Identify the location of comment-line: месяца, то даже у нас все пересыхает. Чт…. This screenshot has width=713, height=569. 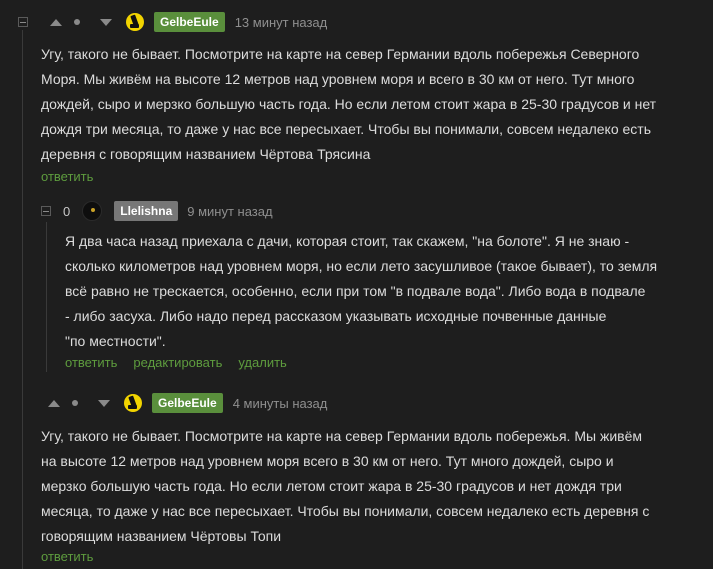
(345, 511).